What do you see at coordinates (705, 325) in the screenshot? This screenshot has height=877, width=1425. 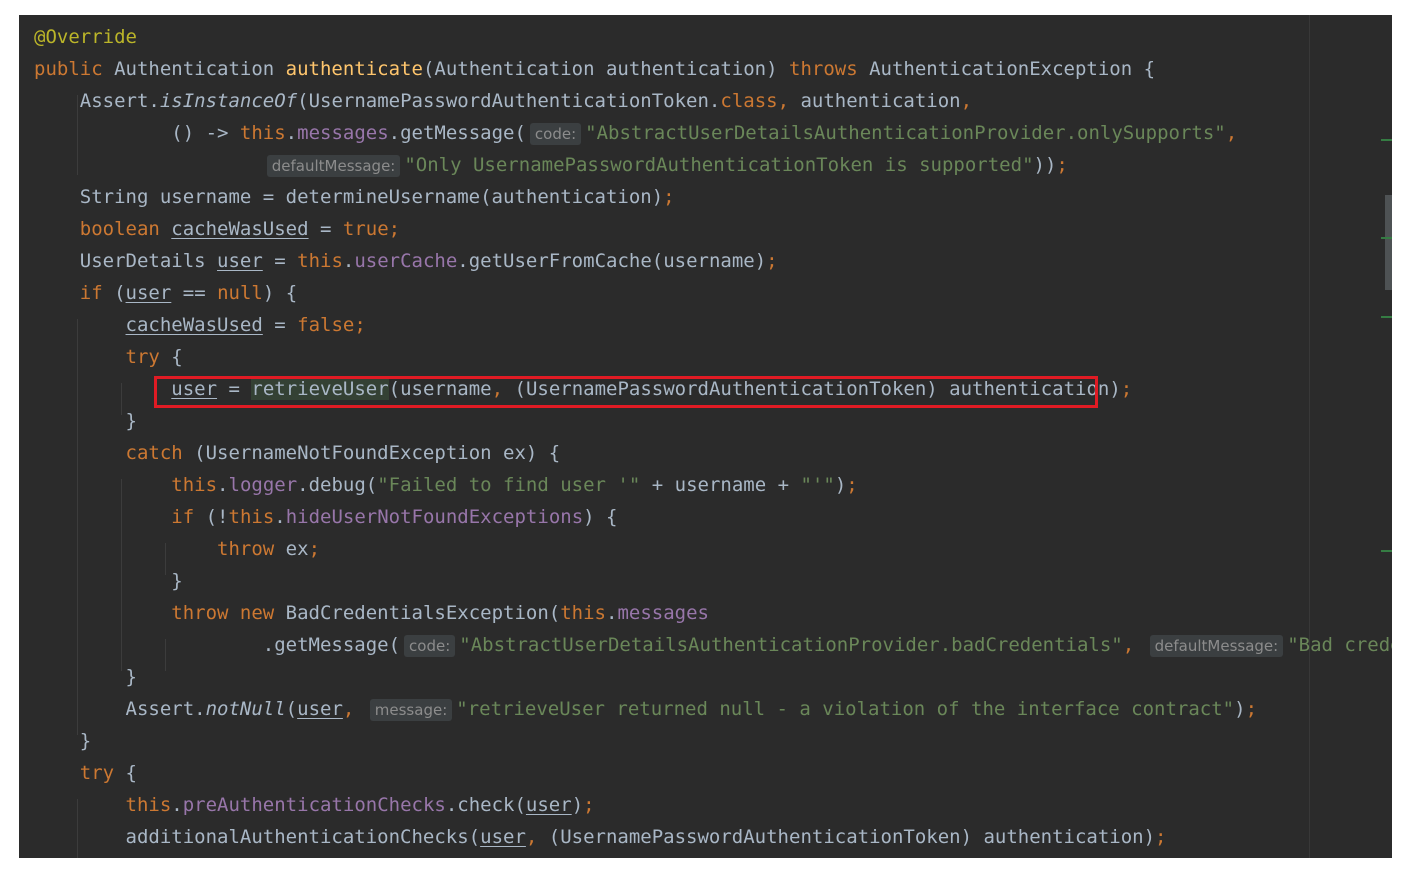 I see `code-line: cacheWasUsed = false;` at bounding box center [705, 325].